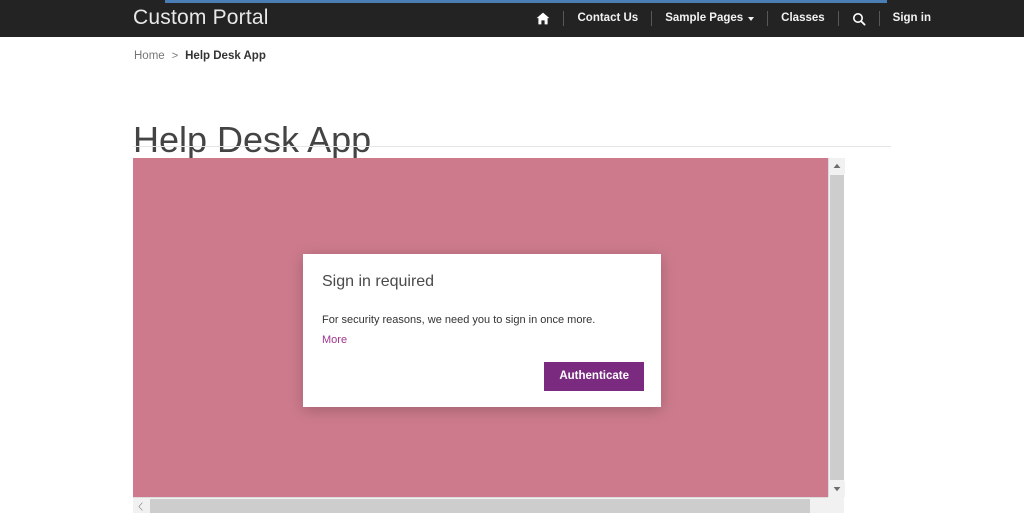 The image size is (1024, 525). Describe the element at coordinates (837, 489) in the screenshot. I see `scroll-down-button` at that location.